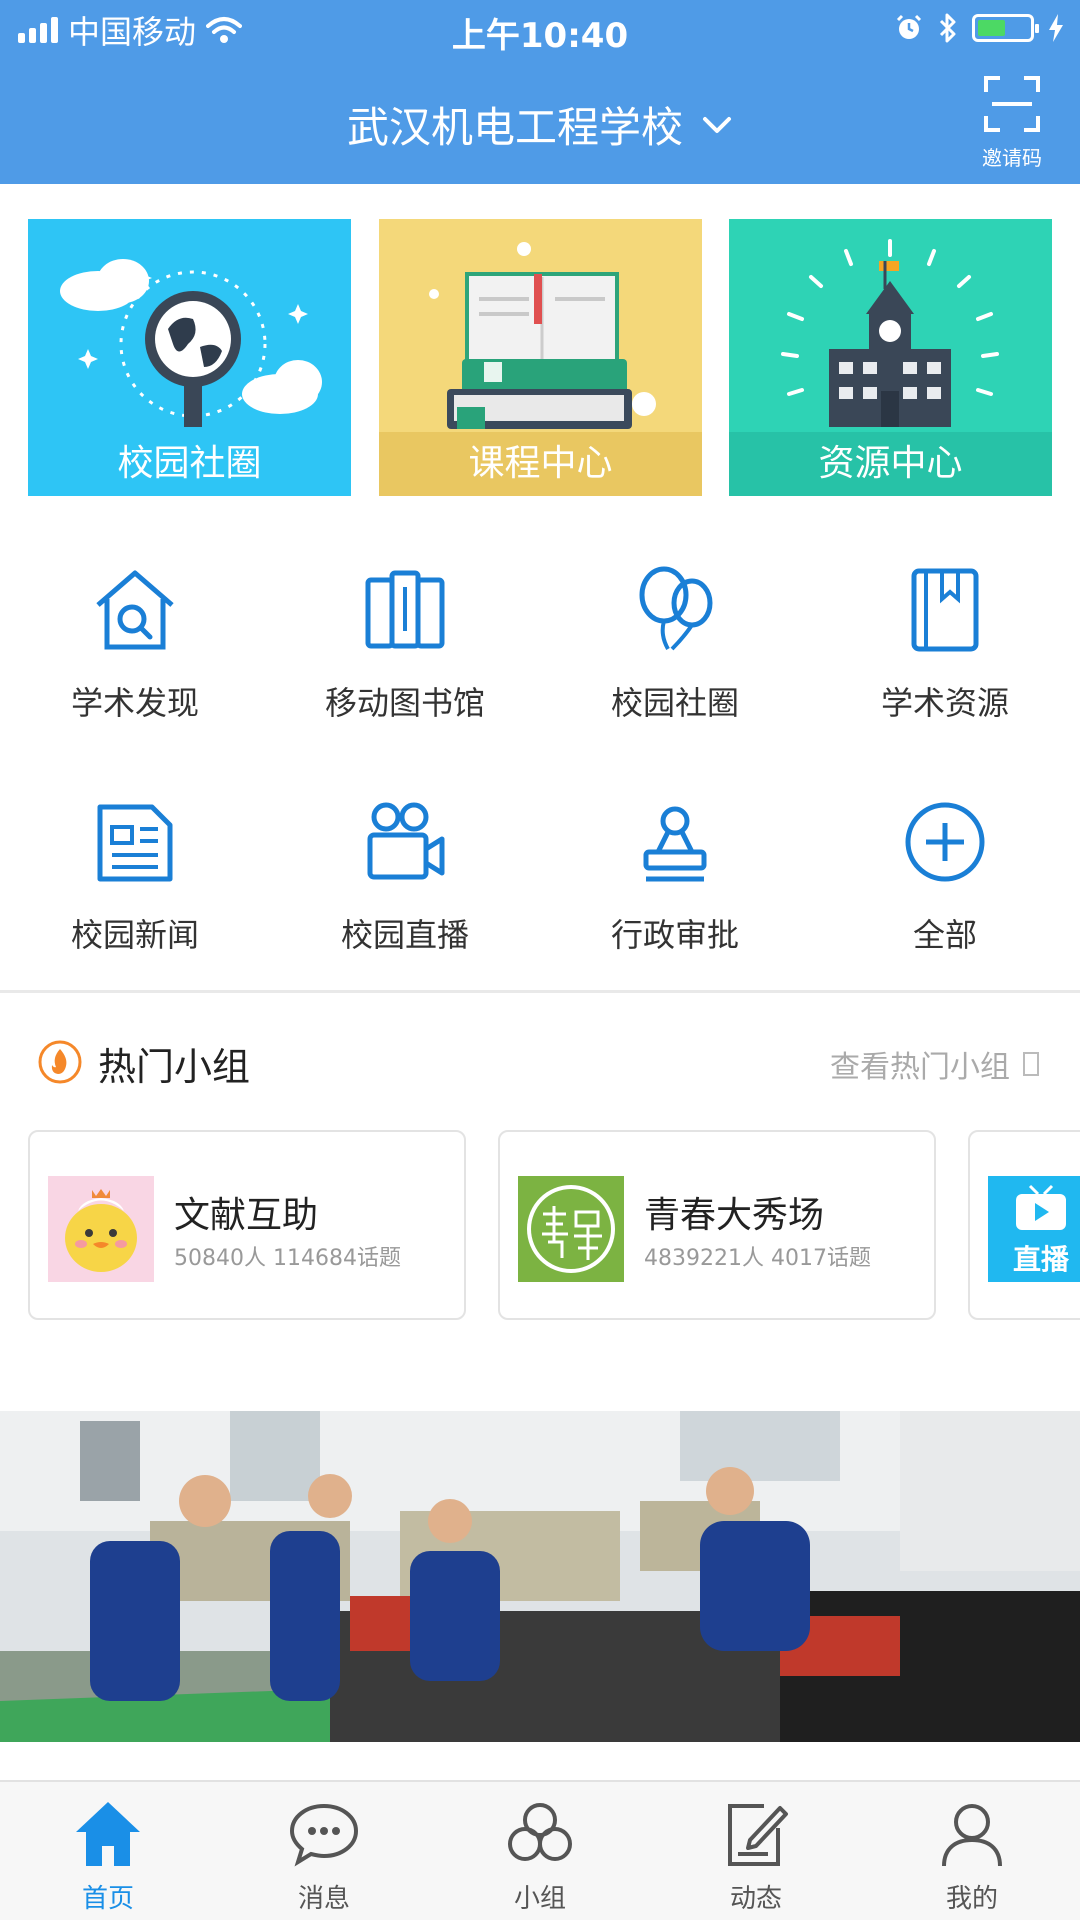 The width and height of the screenshot is (1080, 1920). What do you see at coordinates (717, 124) in the screenshot?
I see `chevron-down-icon` at bounding box center [717, 124].